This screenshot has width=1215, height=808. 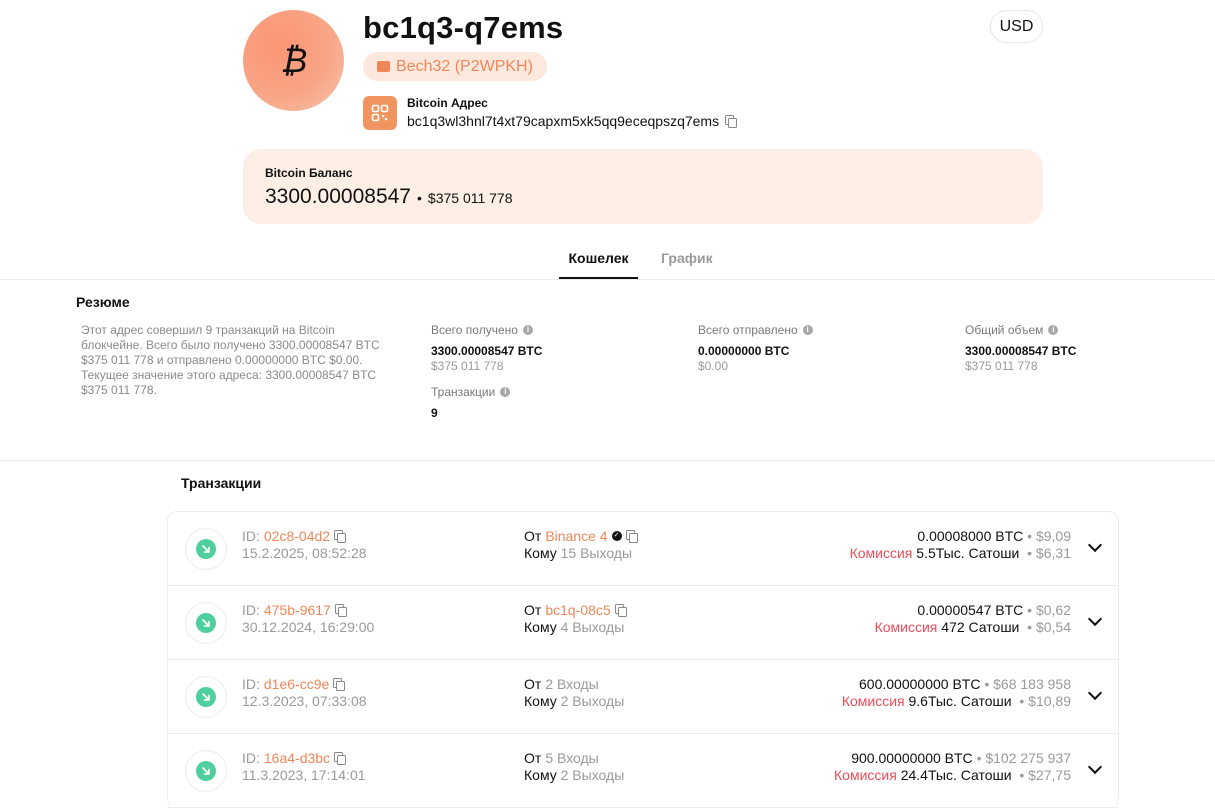 I want to click on incoming-tx-badge, so click(x=206, y=623).